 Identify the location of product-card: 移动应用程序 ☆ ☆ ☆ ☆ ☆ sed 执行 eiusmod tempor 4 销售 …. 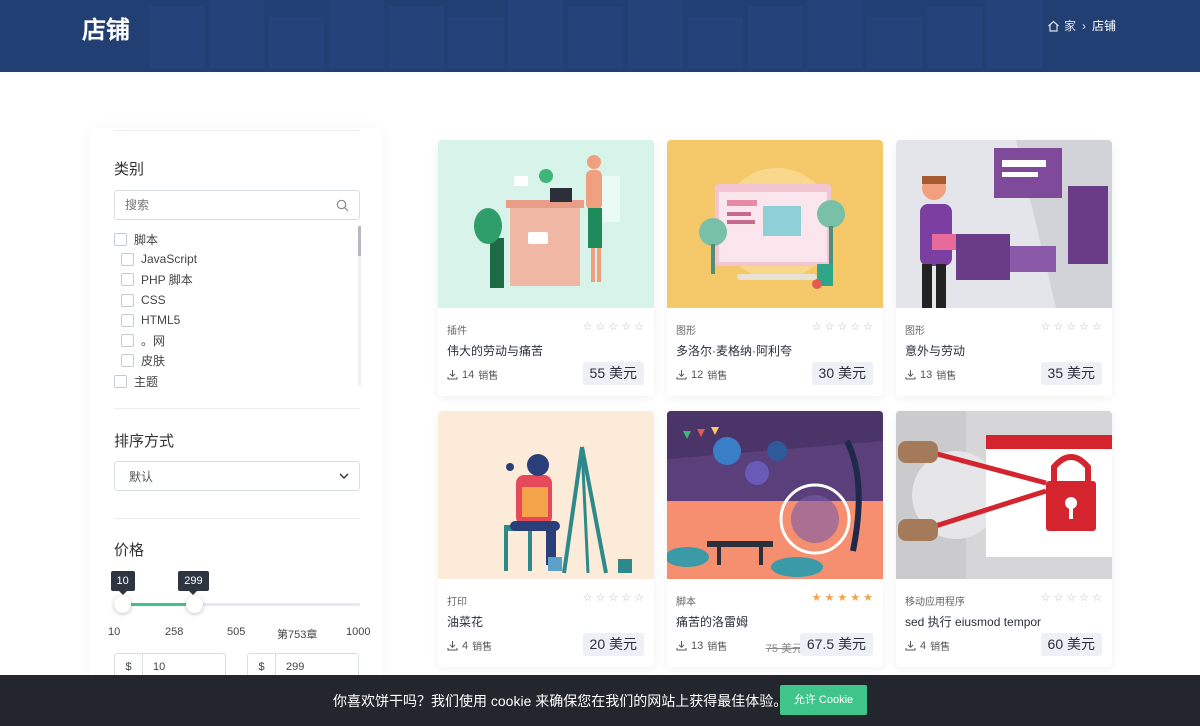
(1004, 539).